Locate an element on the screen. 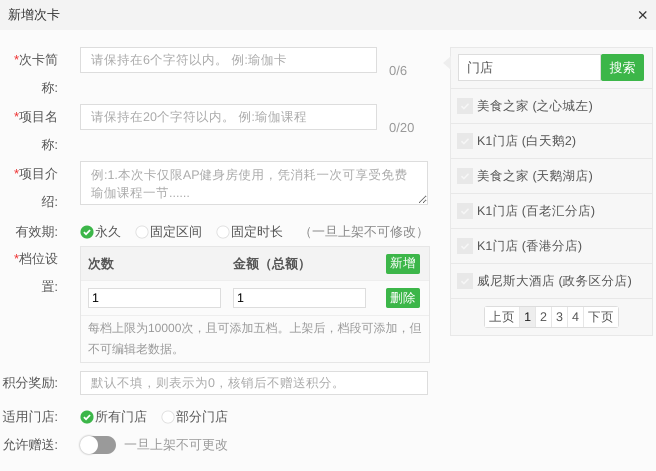 The height and width of the screenshot is (471, 656). column-header: 次数 is located at coordinates (101, 263).